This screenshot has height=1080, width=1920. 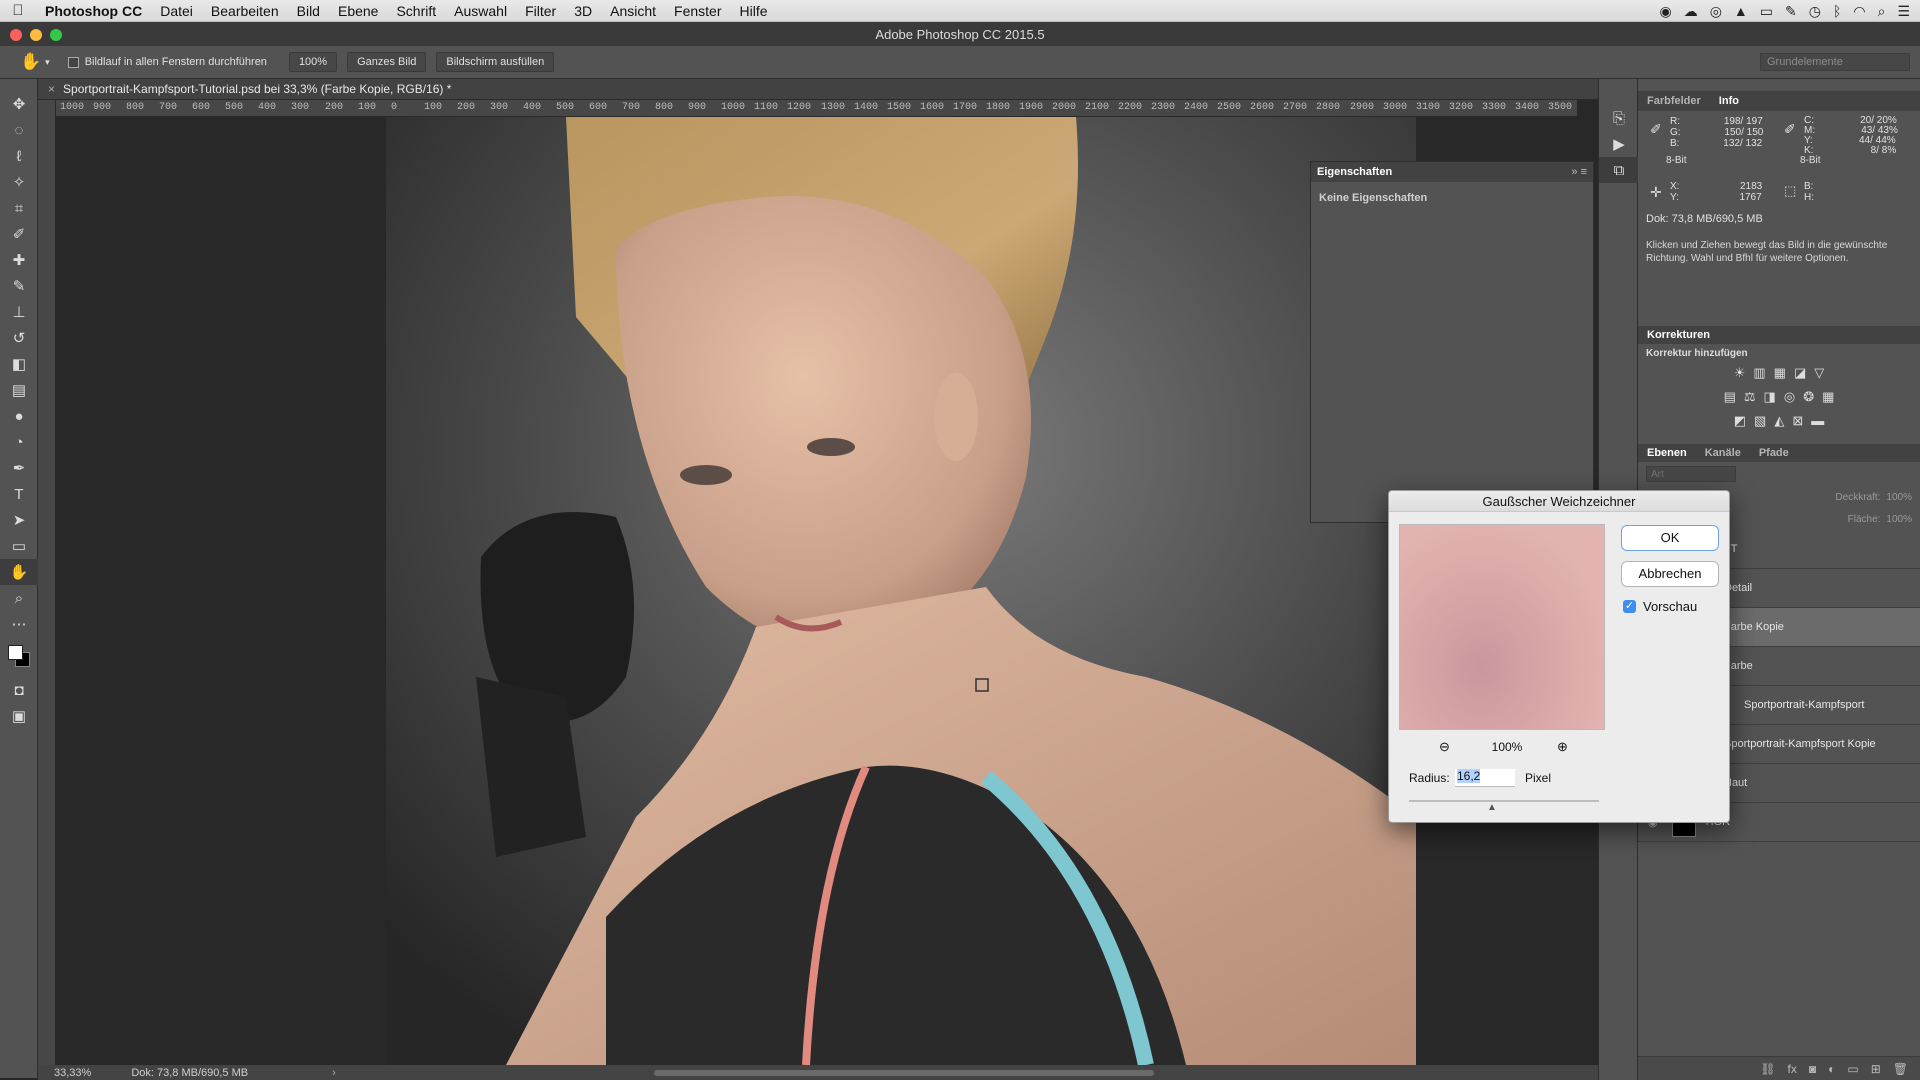 I want to click on quick-select-tool-icon: ✧, so click(x=19, y=182).